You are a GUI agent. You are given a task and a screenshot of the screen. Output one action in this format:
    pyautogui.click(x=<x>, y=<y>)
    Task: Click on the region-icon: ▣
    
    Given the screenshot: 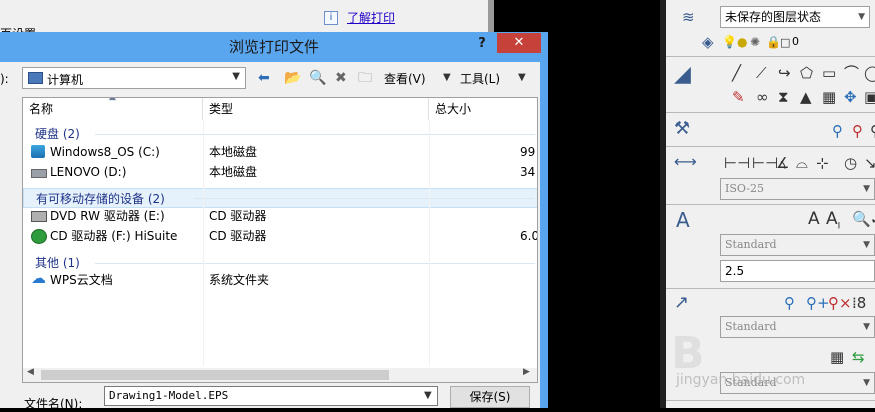 What is the action you would take?
    pyautogui.click(x=869, y=97)
    